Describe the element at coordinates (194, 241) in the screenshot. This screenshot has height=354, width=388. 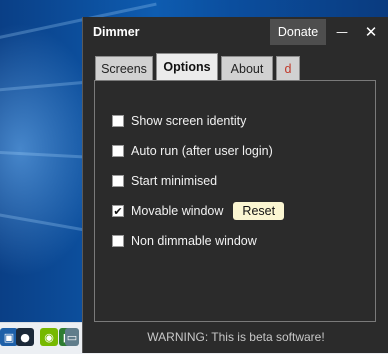
I see `option-label: Non dimmable window` at that location.